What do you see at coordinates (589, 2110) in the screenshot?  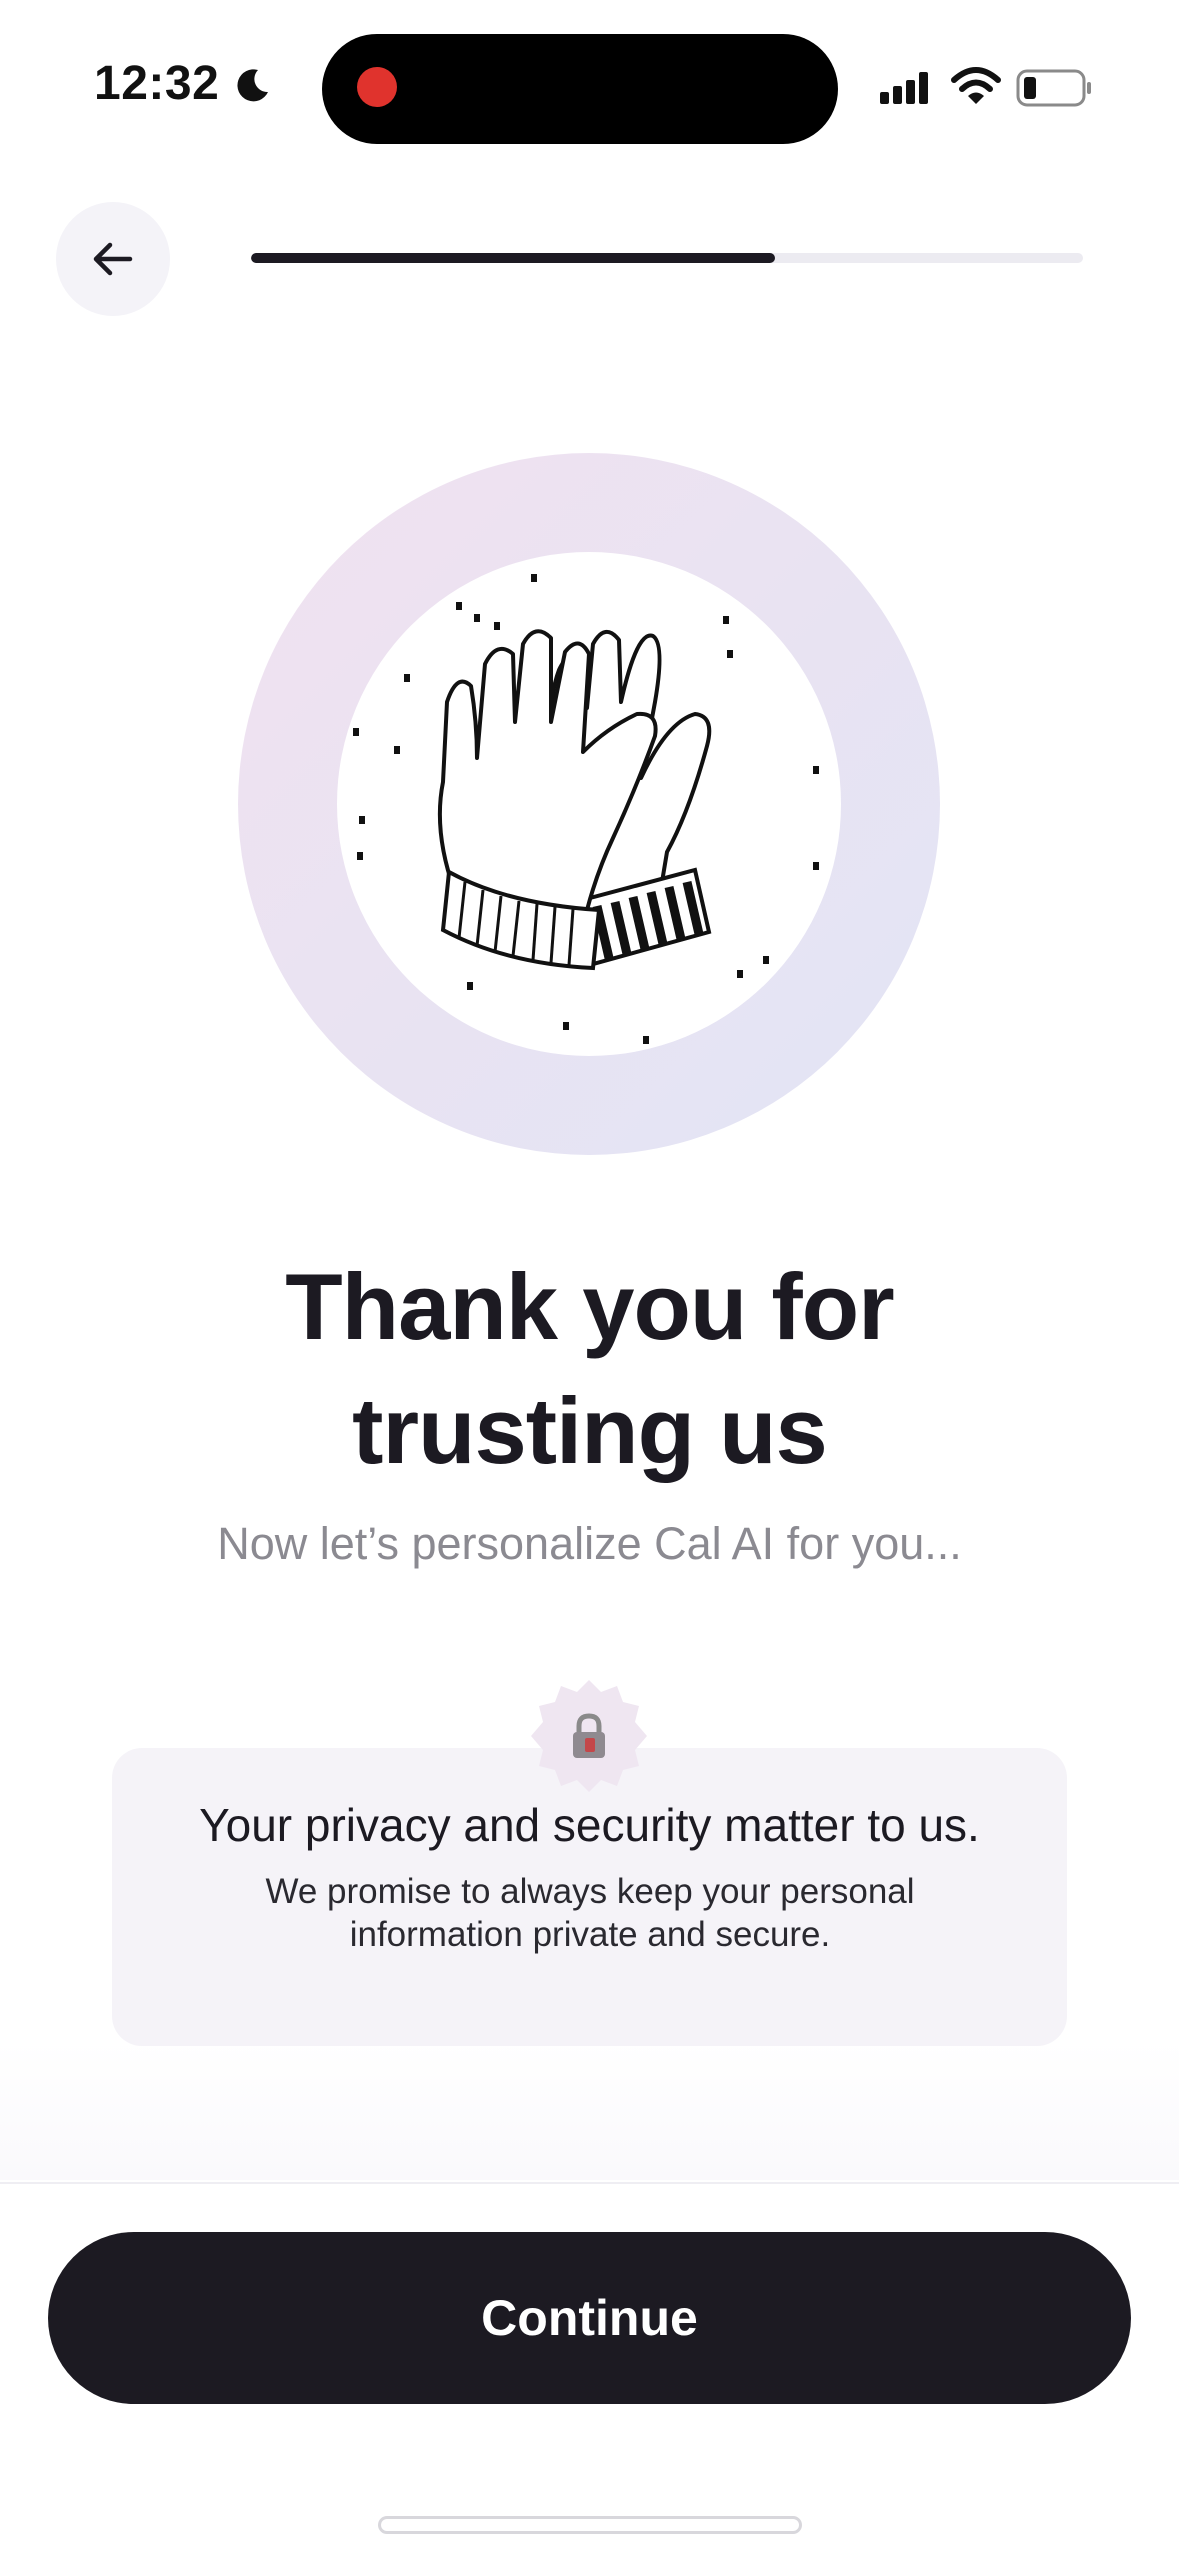 I see `bottom-fade` at bounding box center [589, 2110].